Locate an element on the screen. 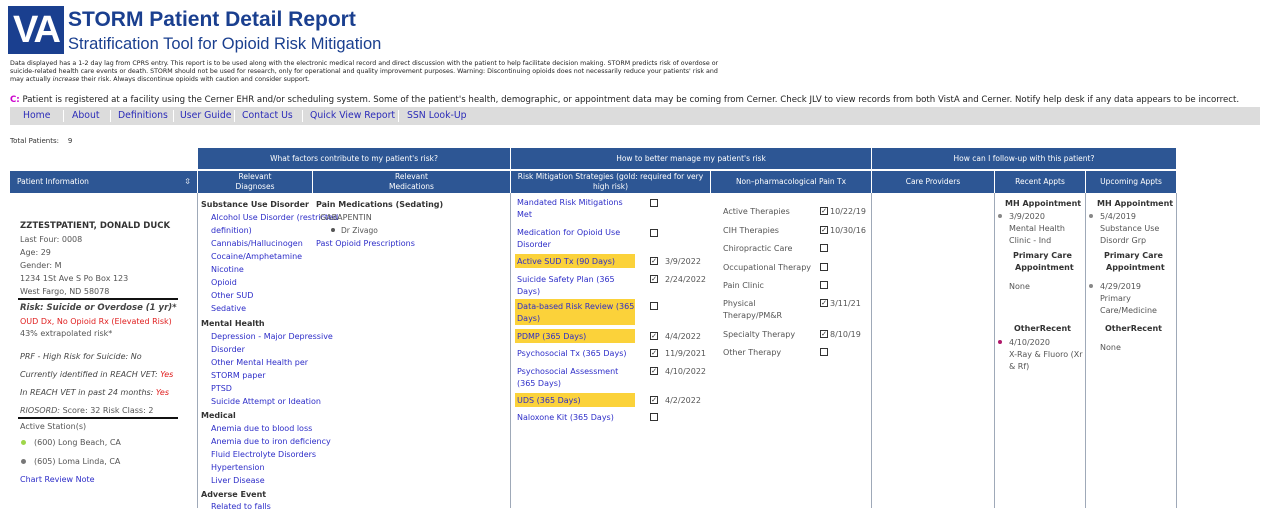  total-patients: Total Patients: 9 is located at coordinates (41, 141).